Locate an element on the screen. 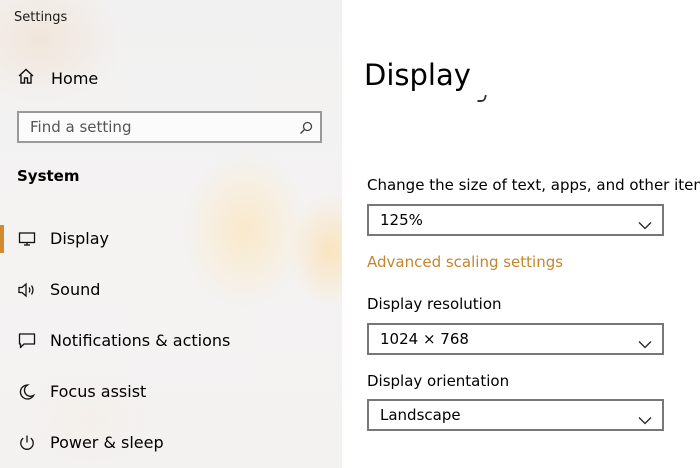  moon-icon is located at coordinates (27, 392).